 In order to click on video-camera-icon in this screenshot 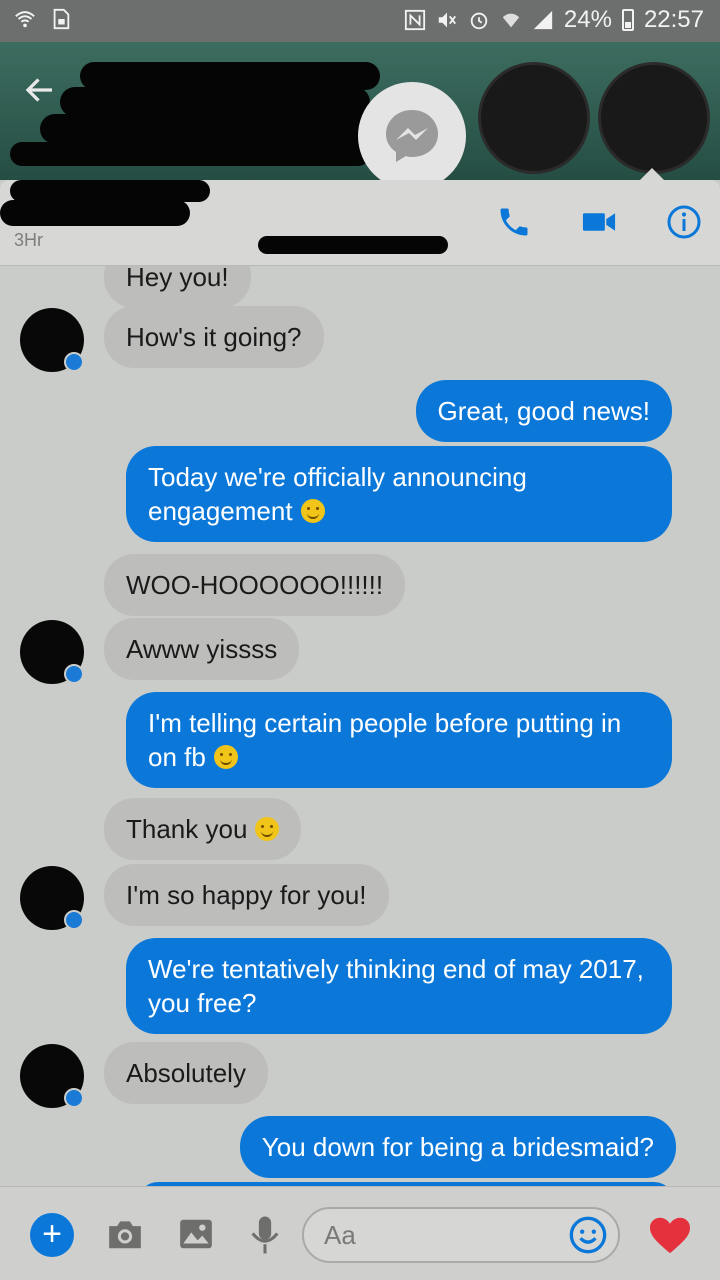, I will do `click(599, 222)`.